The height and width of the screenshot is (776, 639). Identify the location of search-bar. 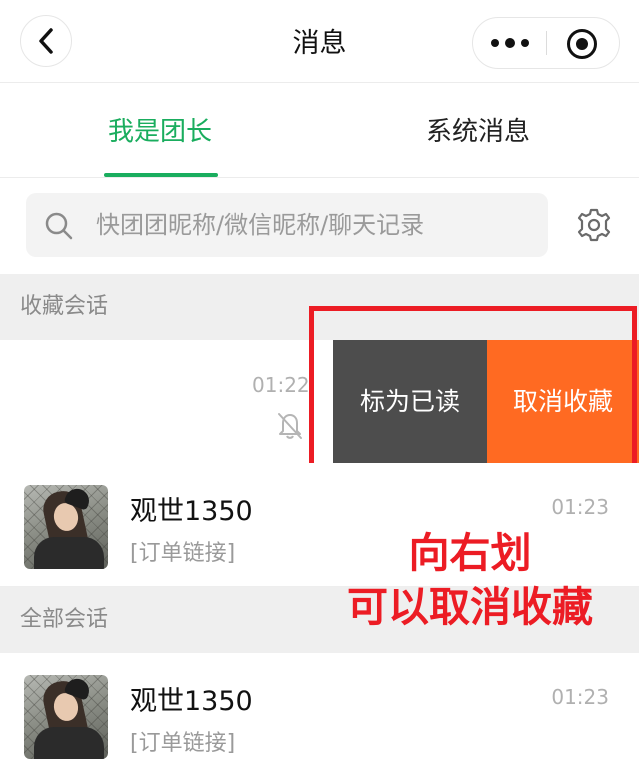
(287, 225).